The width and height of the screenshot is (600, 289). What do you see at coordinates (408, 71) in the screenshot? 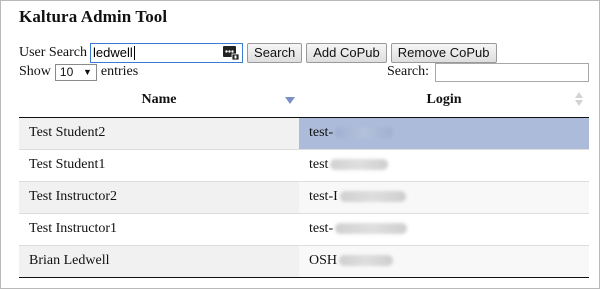
I see `filter-label: Search:` at bounding box center [408, 71].